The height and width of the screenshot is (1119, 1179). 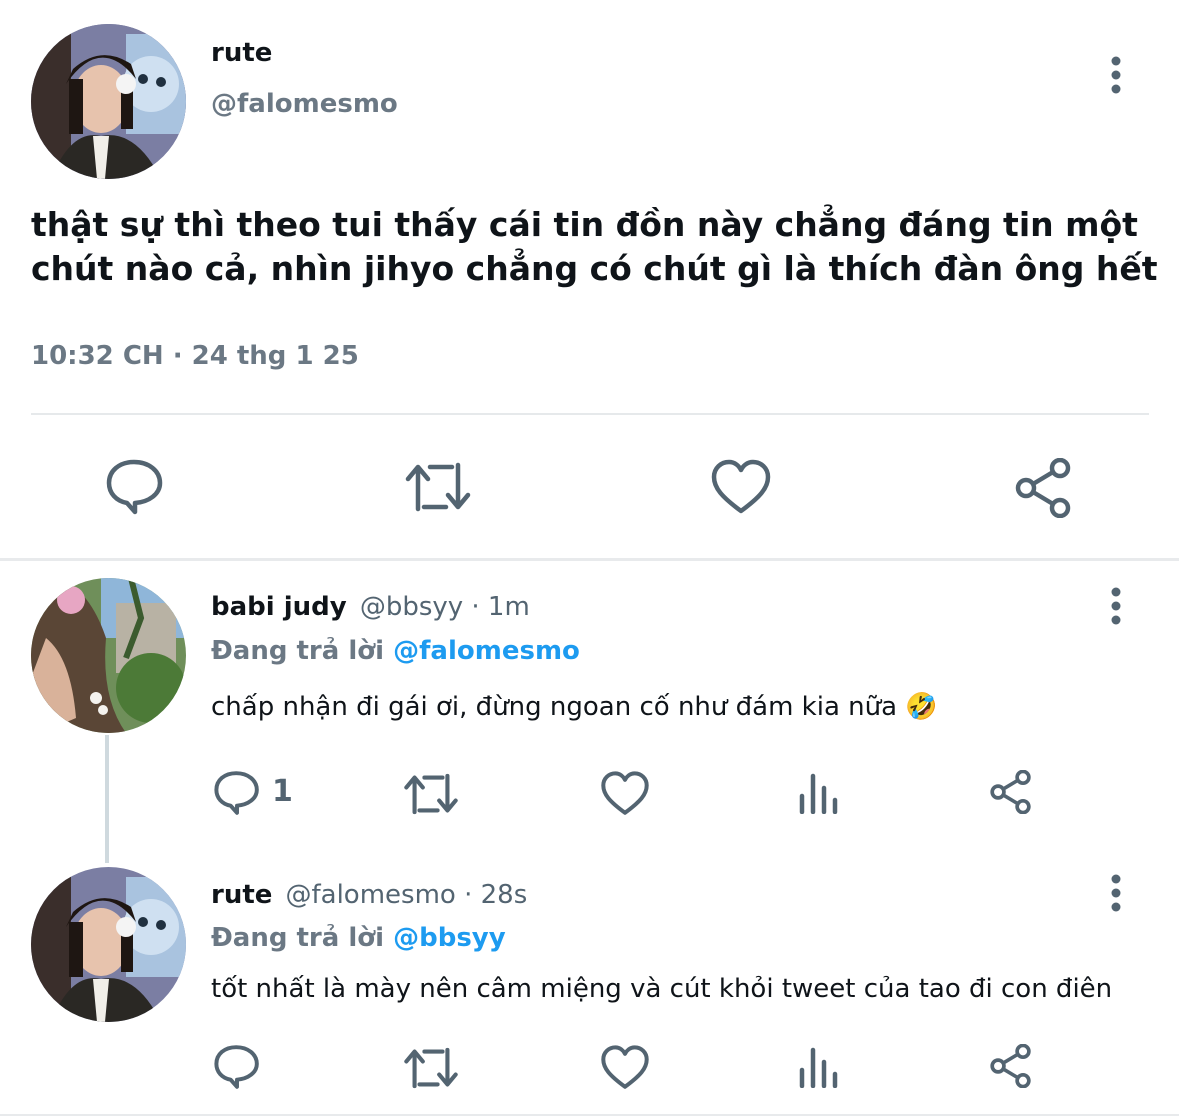 What do you see at coordinates (304, 104) in the screenshot?
I see `author-handle: @falomesmo` at bounding box center [304, 104].